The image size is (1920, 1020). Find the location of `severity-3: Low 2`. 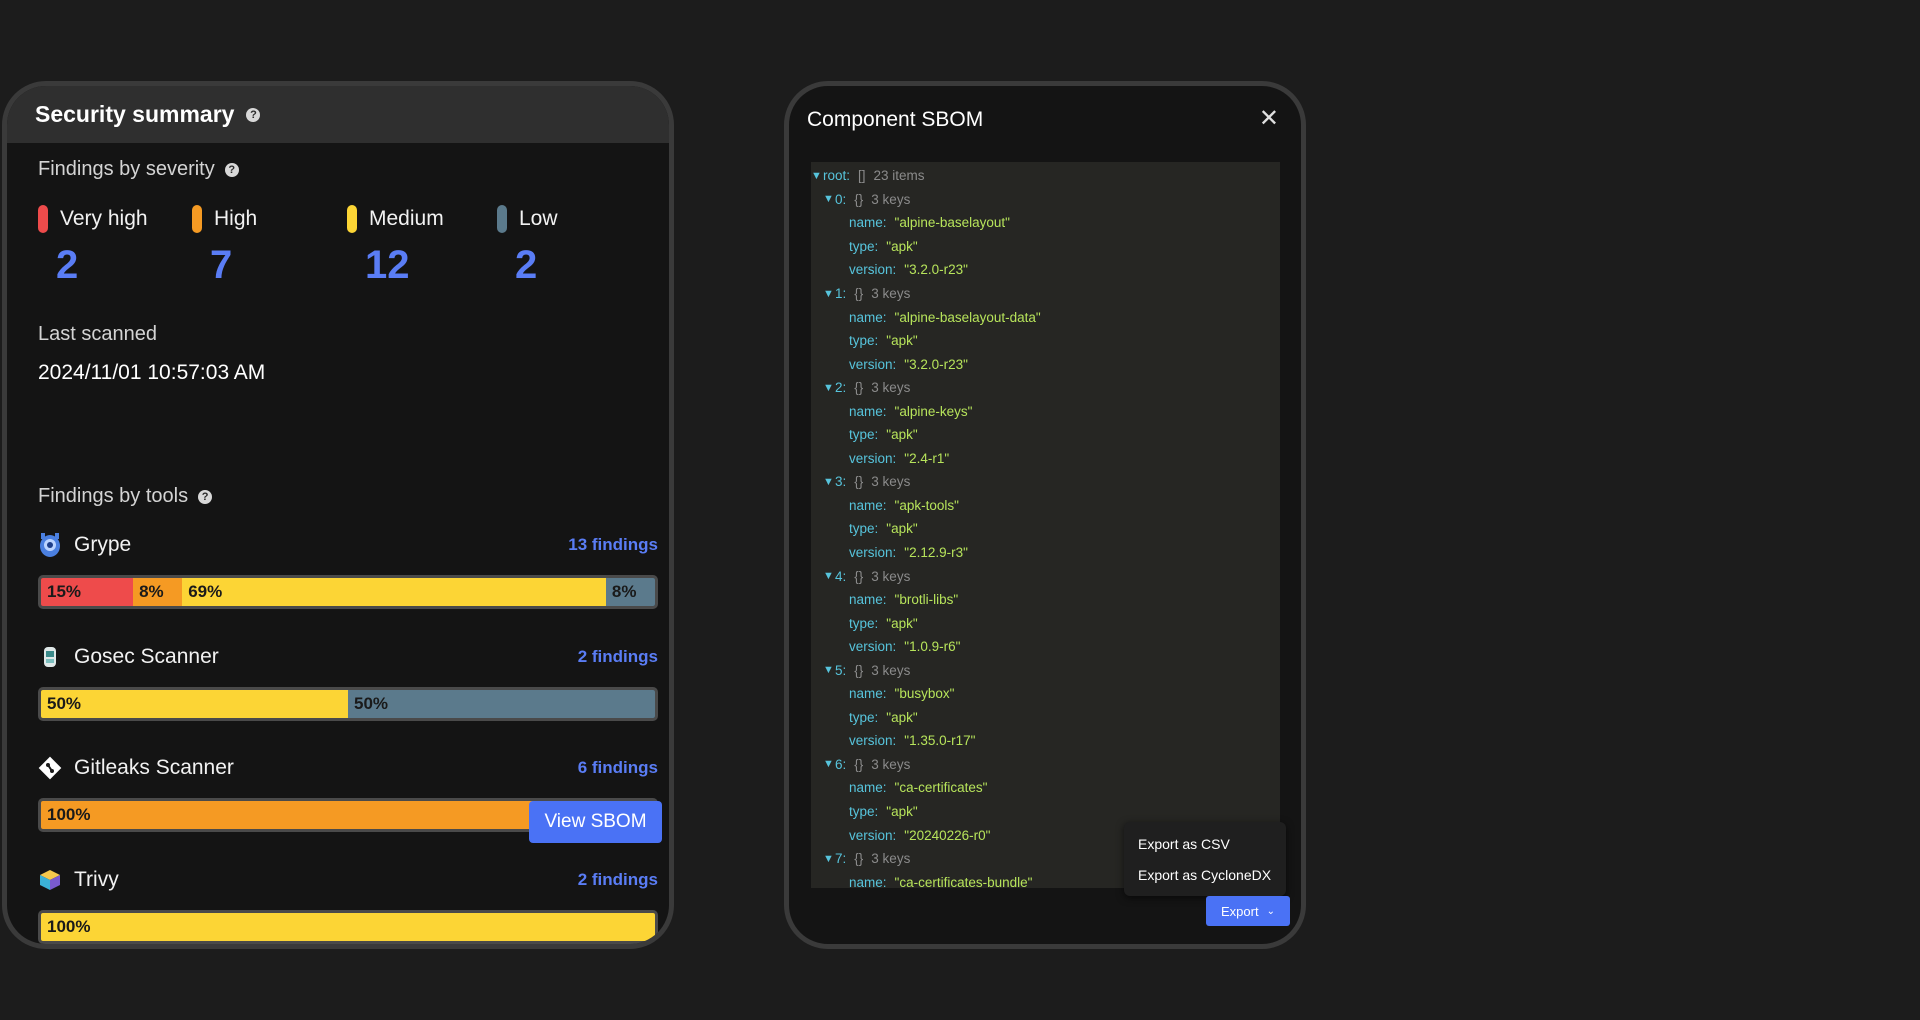

severity-3: Low 2 is located at coordinates (527, 246).